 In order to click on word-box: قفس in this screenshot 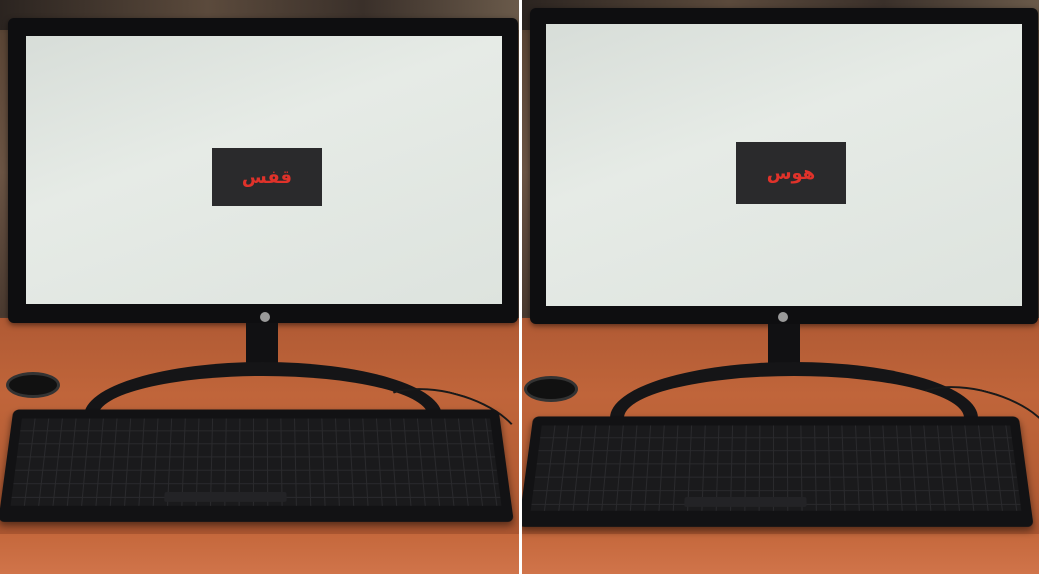, I will do `click(267, 177)`.